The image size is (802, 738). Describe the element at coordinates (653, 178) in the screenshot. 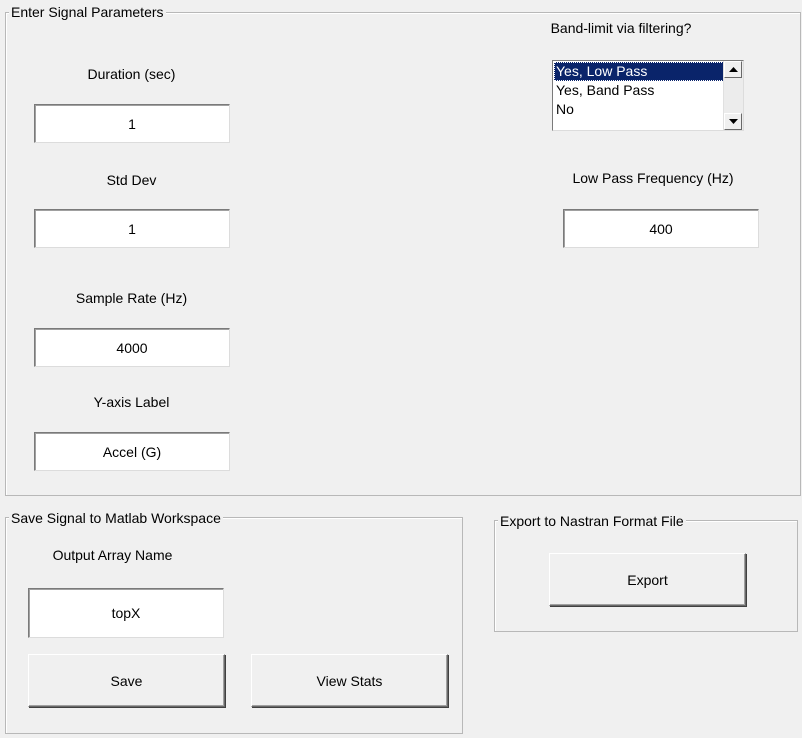

I see `low-pass-label: Low Pass Frequency (Hz)` at that location.